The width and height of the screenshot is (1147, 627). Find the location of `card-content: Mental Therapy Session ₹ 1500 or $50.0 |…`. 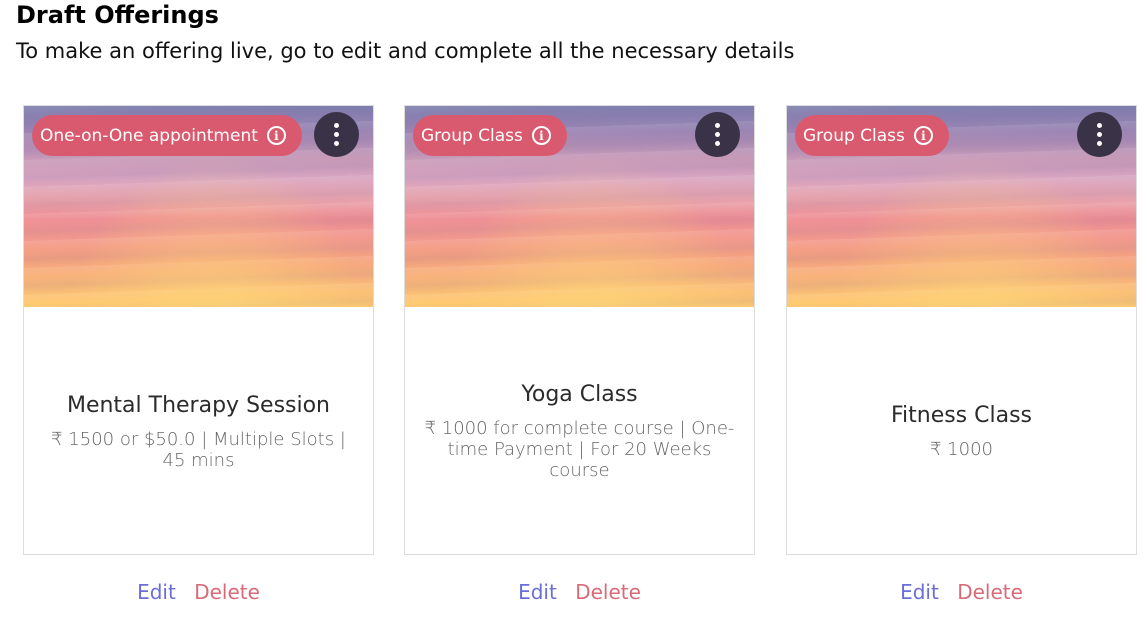

card-content: Mental Therapy Session ₹ 1500 or $50.0 |… is located at coordinates (198, 431).